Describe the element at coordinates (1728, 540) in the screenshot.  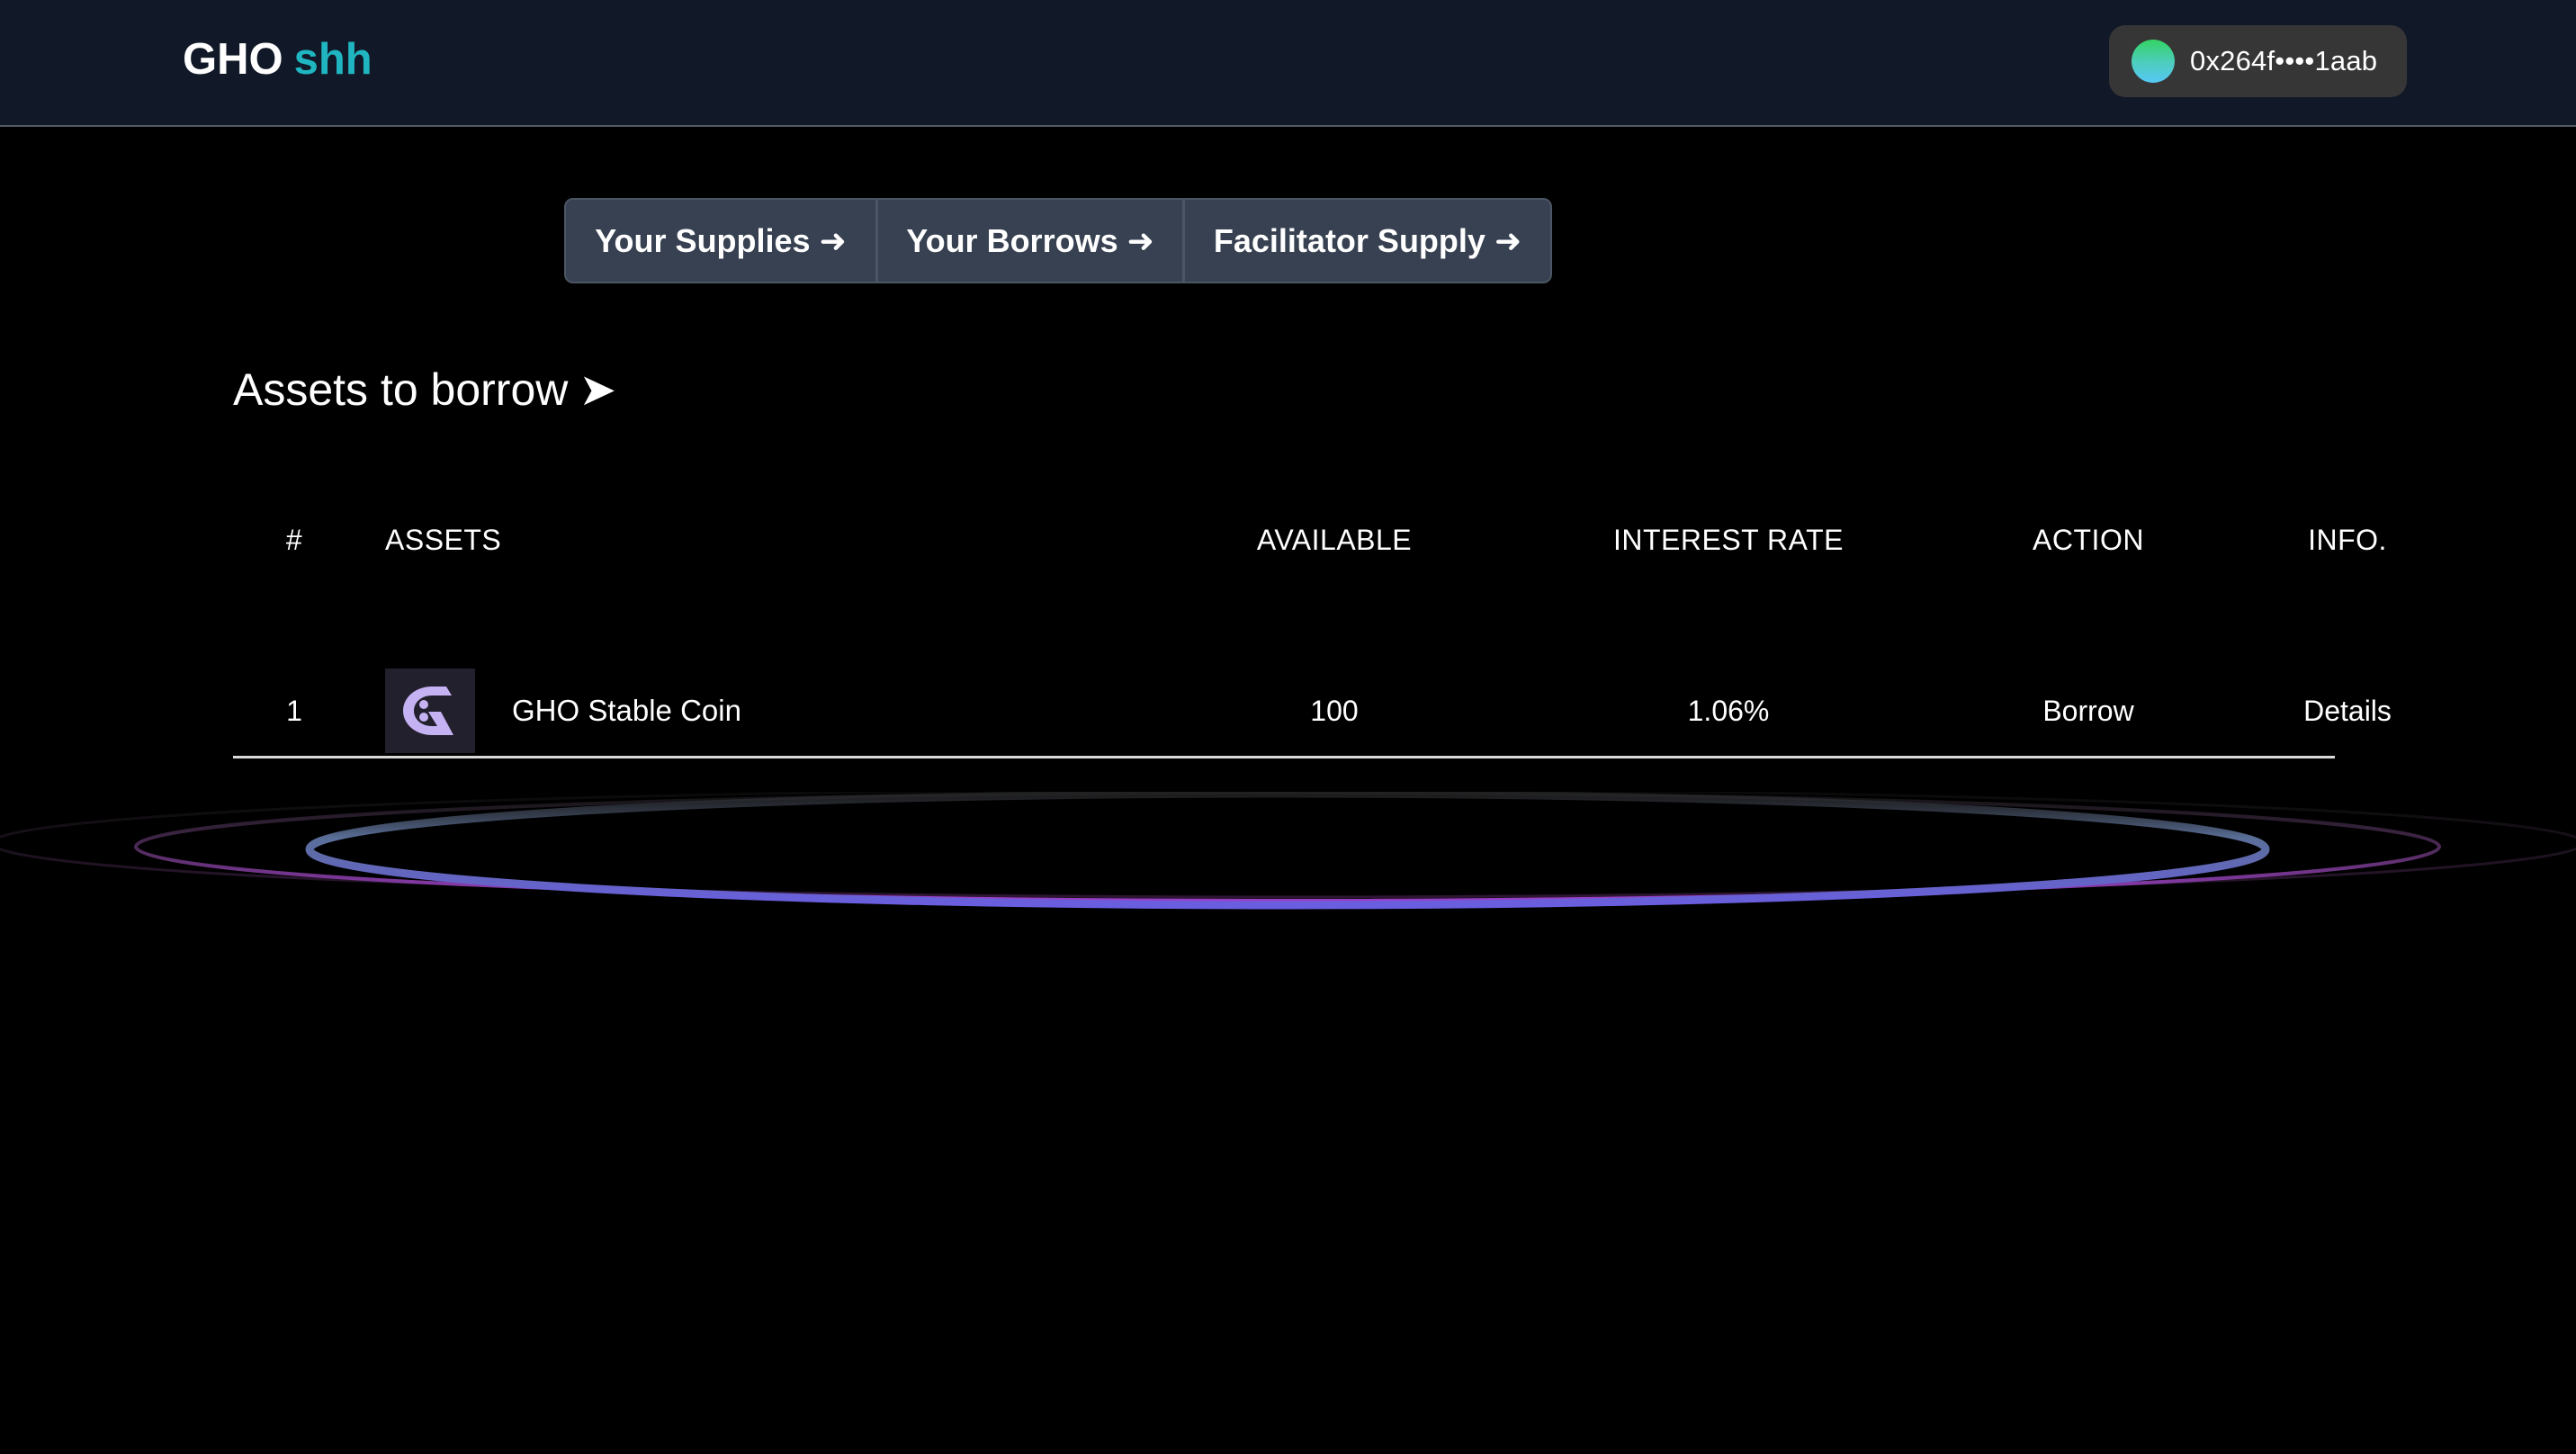
I see `column-header-interest-rate: INTEREST RATE` at that location.